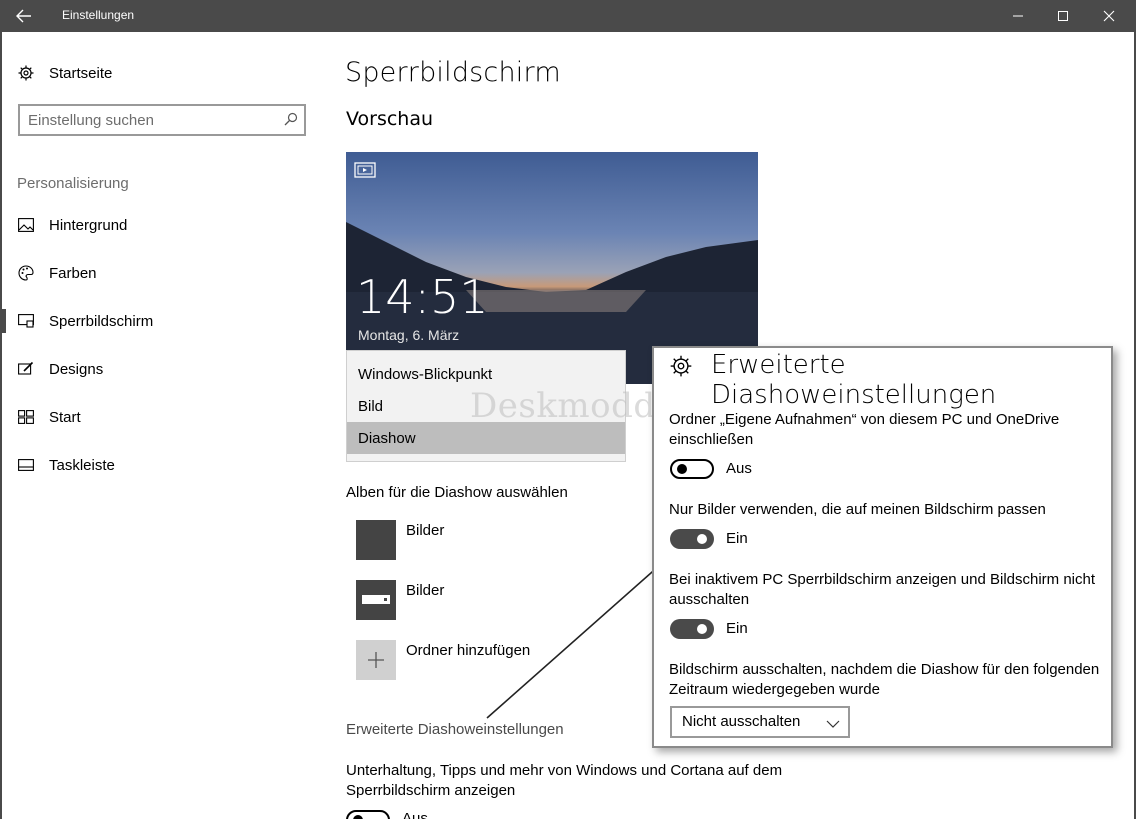  What do you see at coordinates (692, 539) in the screenshot?
I see `fit-screen-toggle` at bounding box center [692, 539].